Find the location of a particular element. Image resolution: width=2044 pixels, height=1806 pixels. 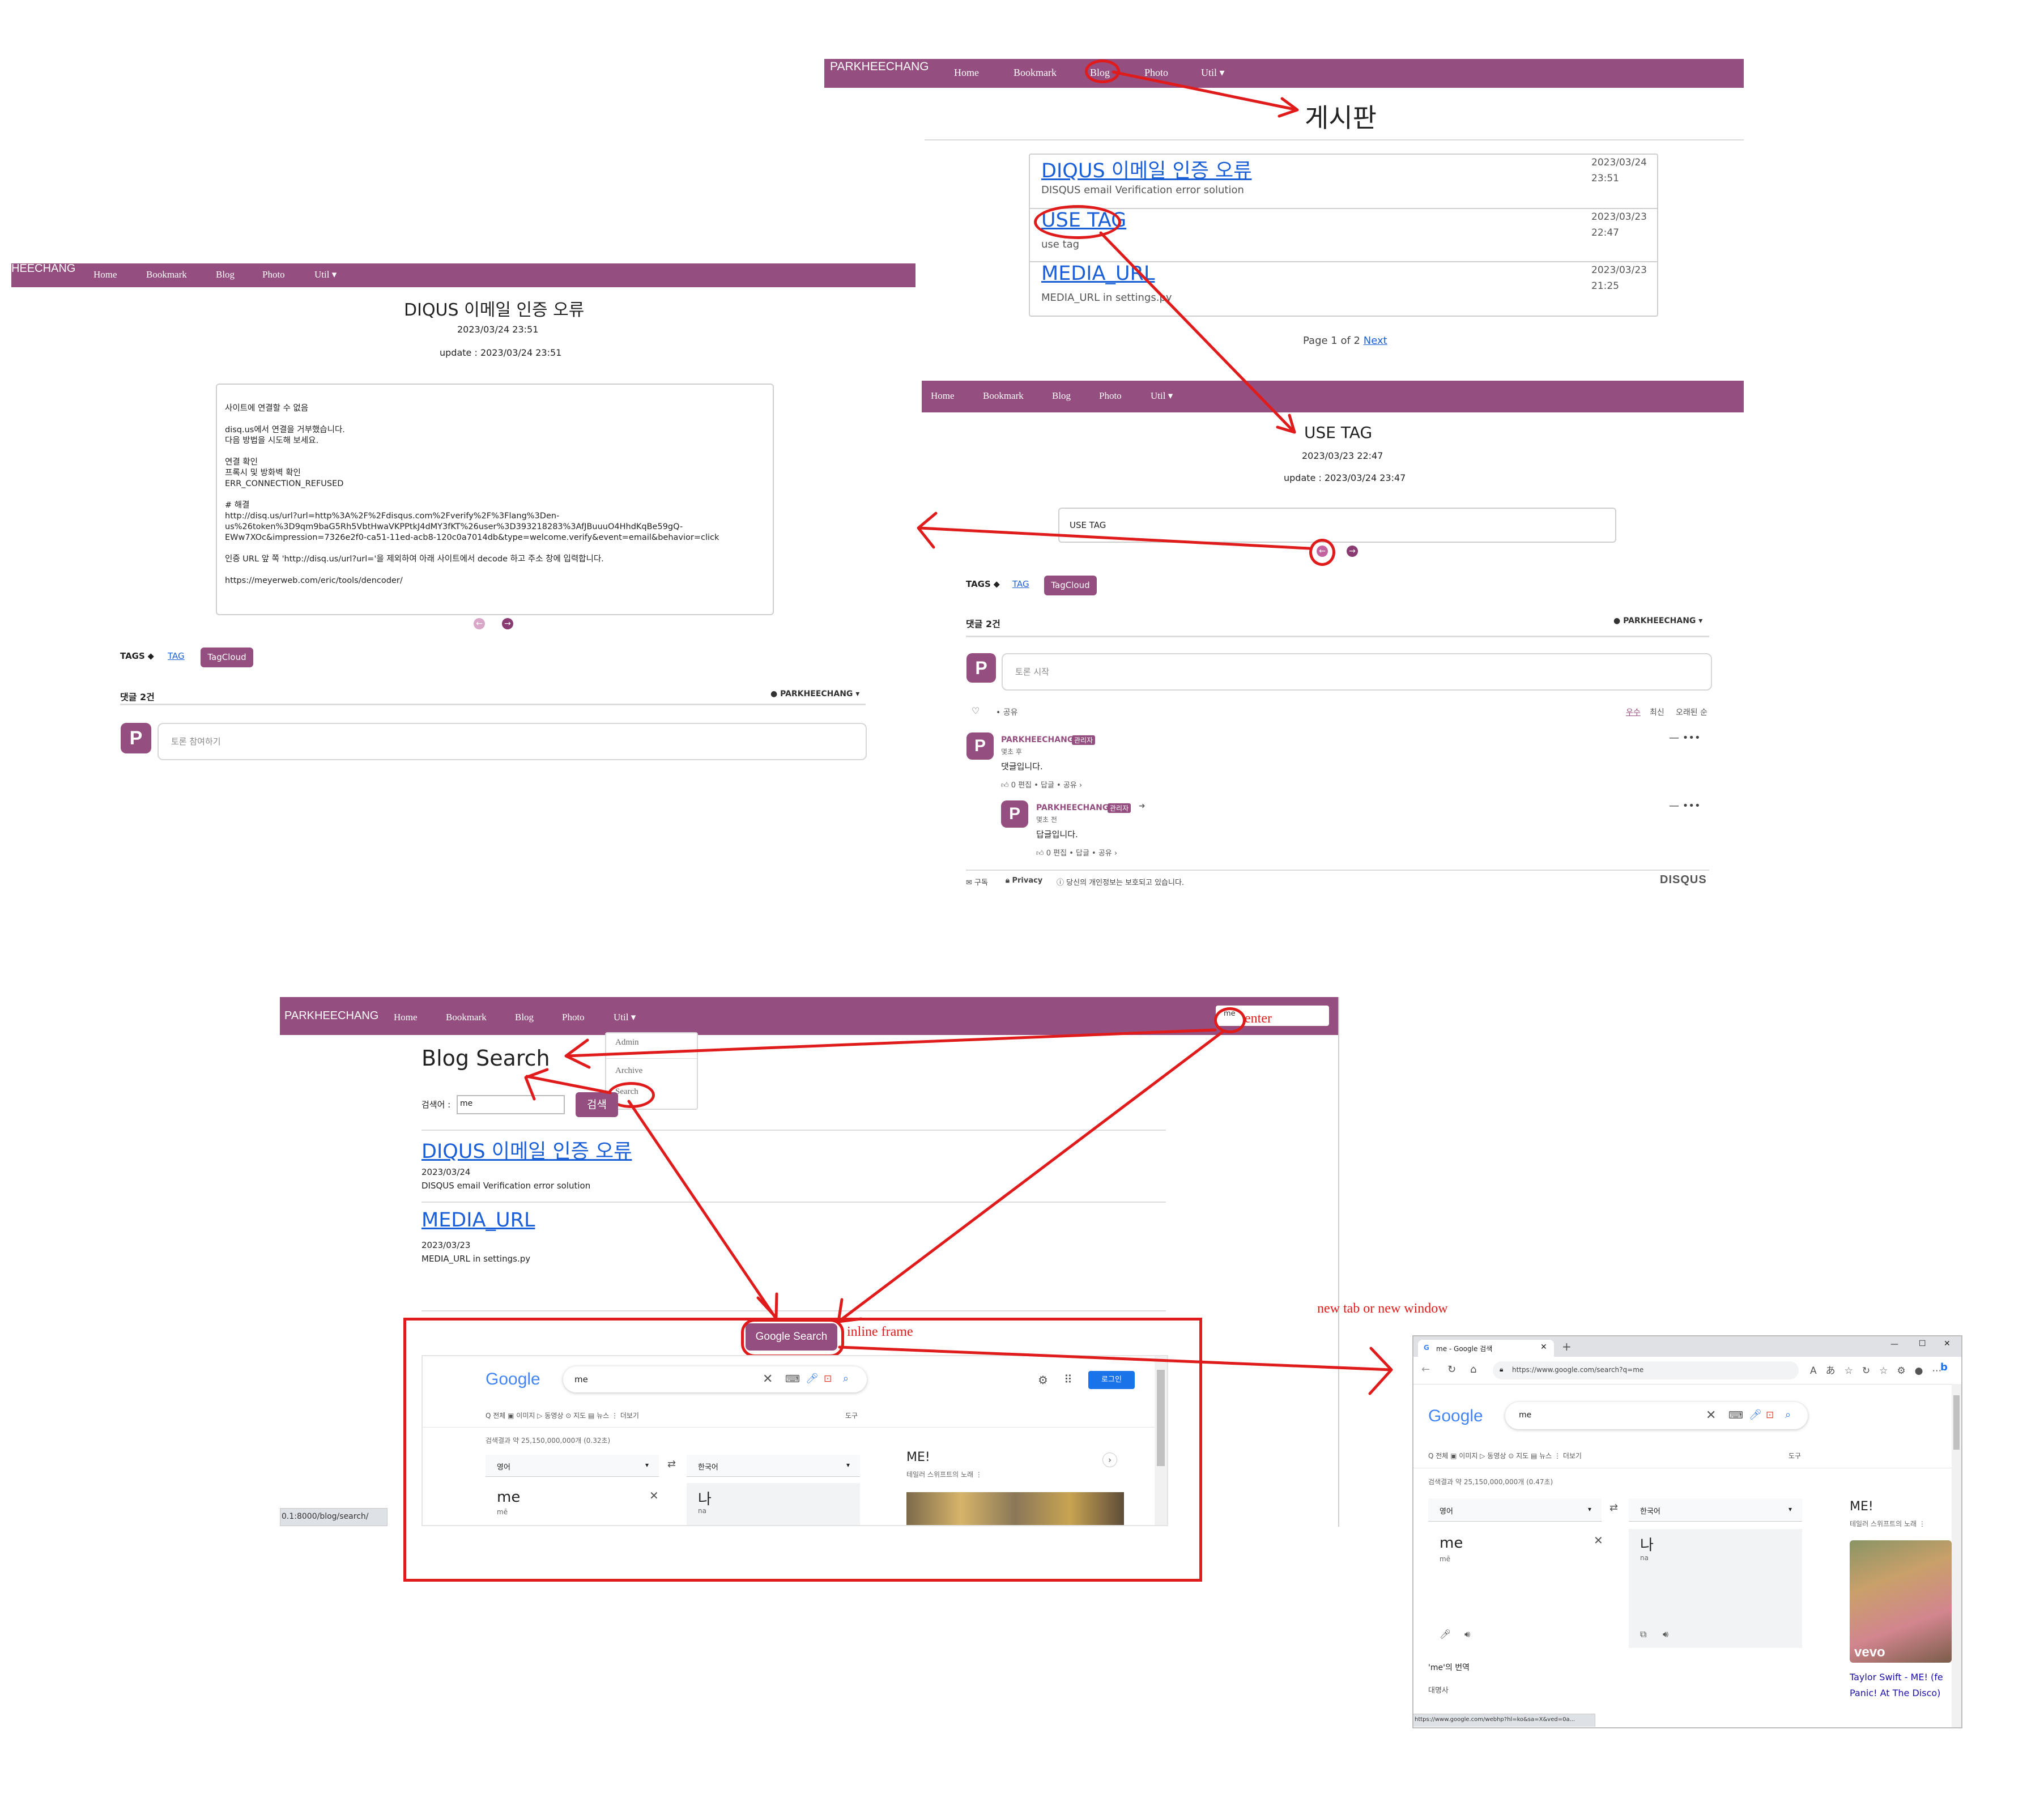

board-row: USE TAG use tag 2023/03/23 22:47 is located at coordinates (1343, 236).